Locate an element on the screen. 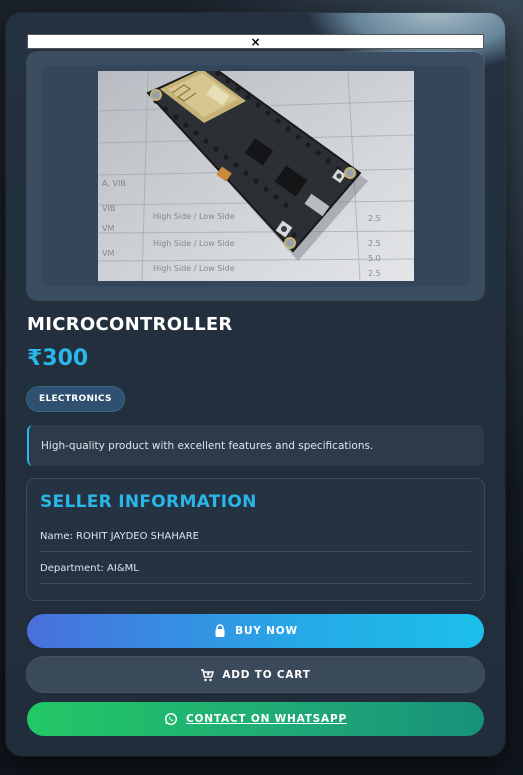 The width and height of the screenshot is (523, 775). product-price: ₹300 is located at coordinates (58, 358).